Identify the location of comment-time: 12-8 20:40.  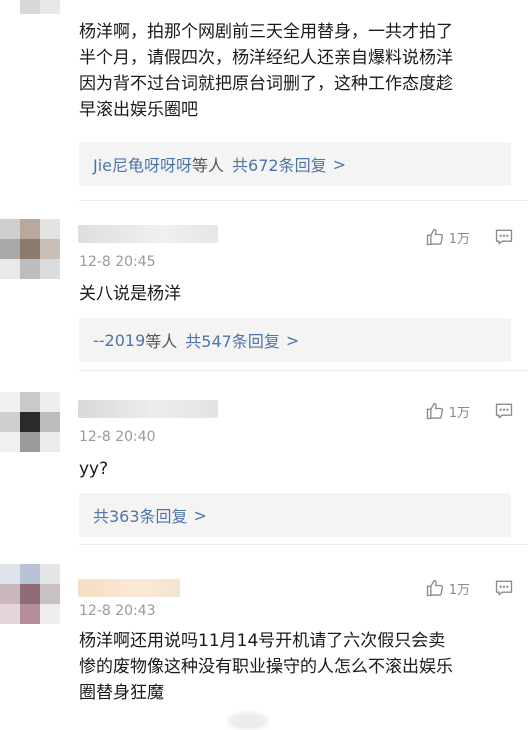
(117, 437).